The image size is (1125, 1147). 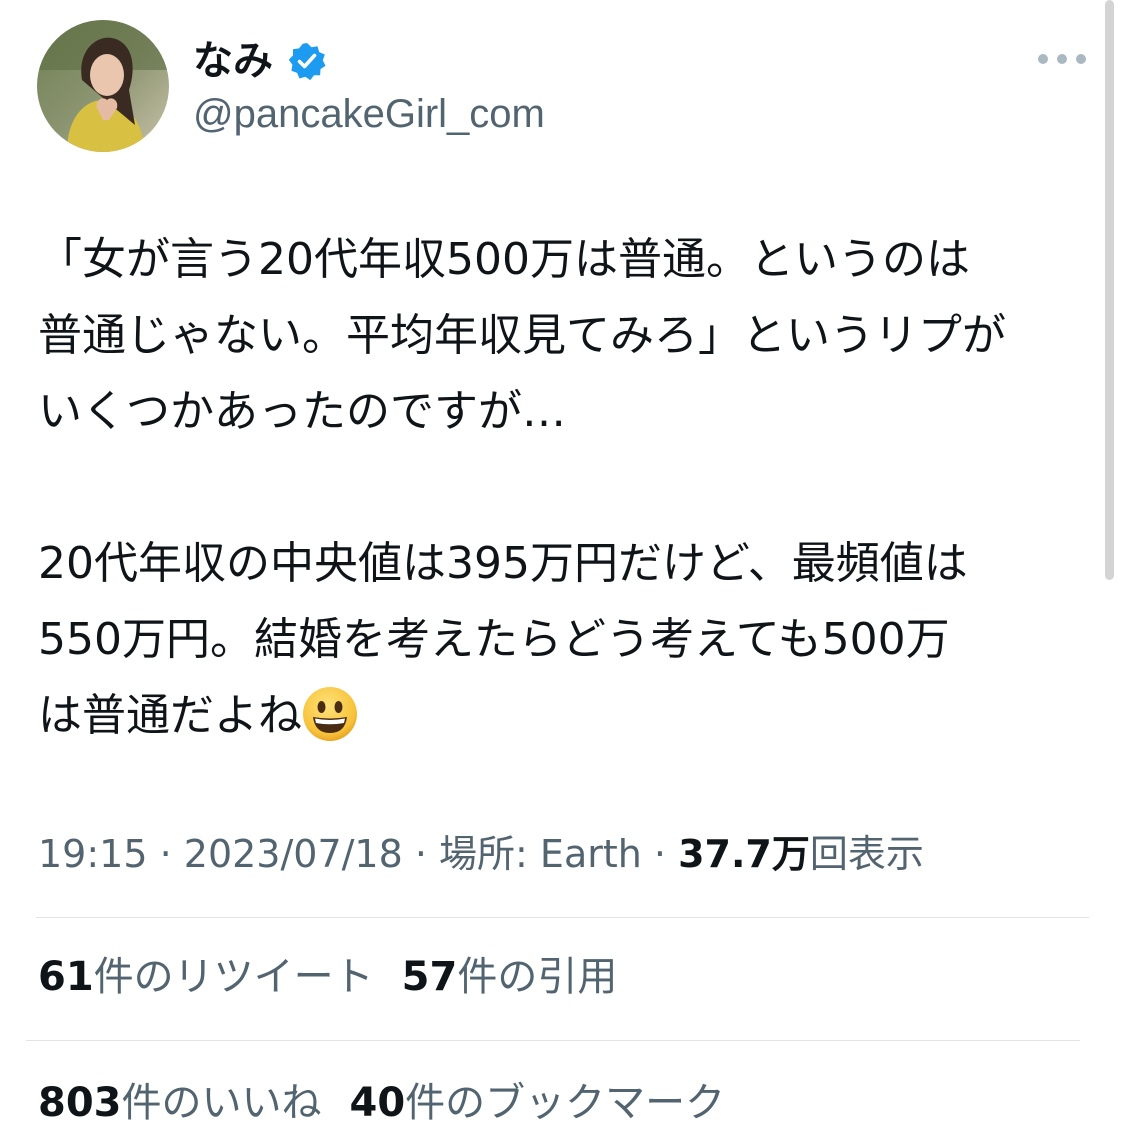 What do you see at coordinates (330, 714) in the screenshot?
I see `grinning-face-emoji-icon` at bounding box center [330, 714].